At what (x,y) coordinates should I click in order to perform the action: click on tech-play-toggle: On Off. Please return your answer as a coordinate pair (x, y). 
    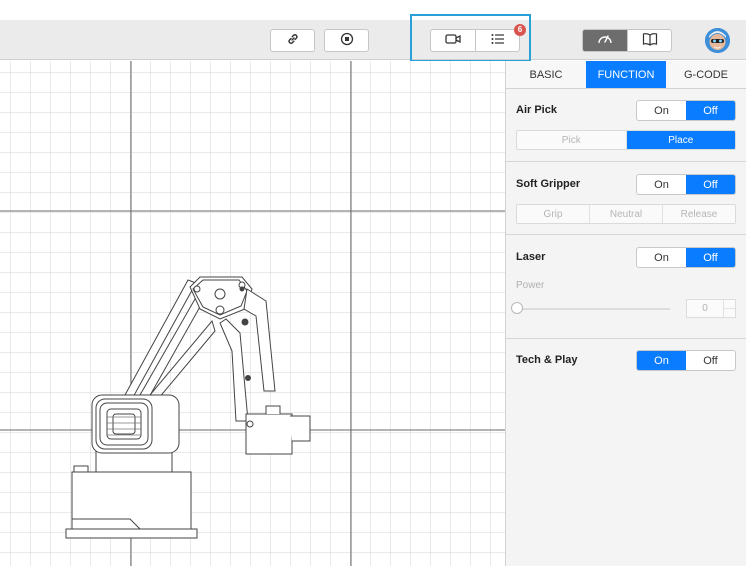
    Looking at the image, I should click on (686, 360).